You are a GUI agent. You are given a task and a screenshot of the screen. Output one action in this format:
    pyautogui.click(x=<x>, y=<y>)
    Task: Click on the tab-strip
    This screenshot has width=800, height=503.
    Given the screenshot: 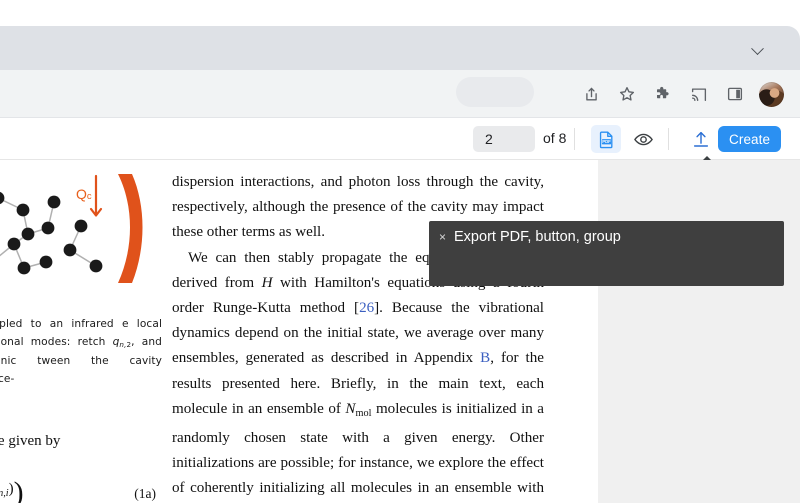 What is the action you would take?
    pyautogui.click(x=400, y=48)
    